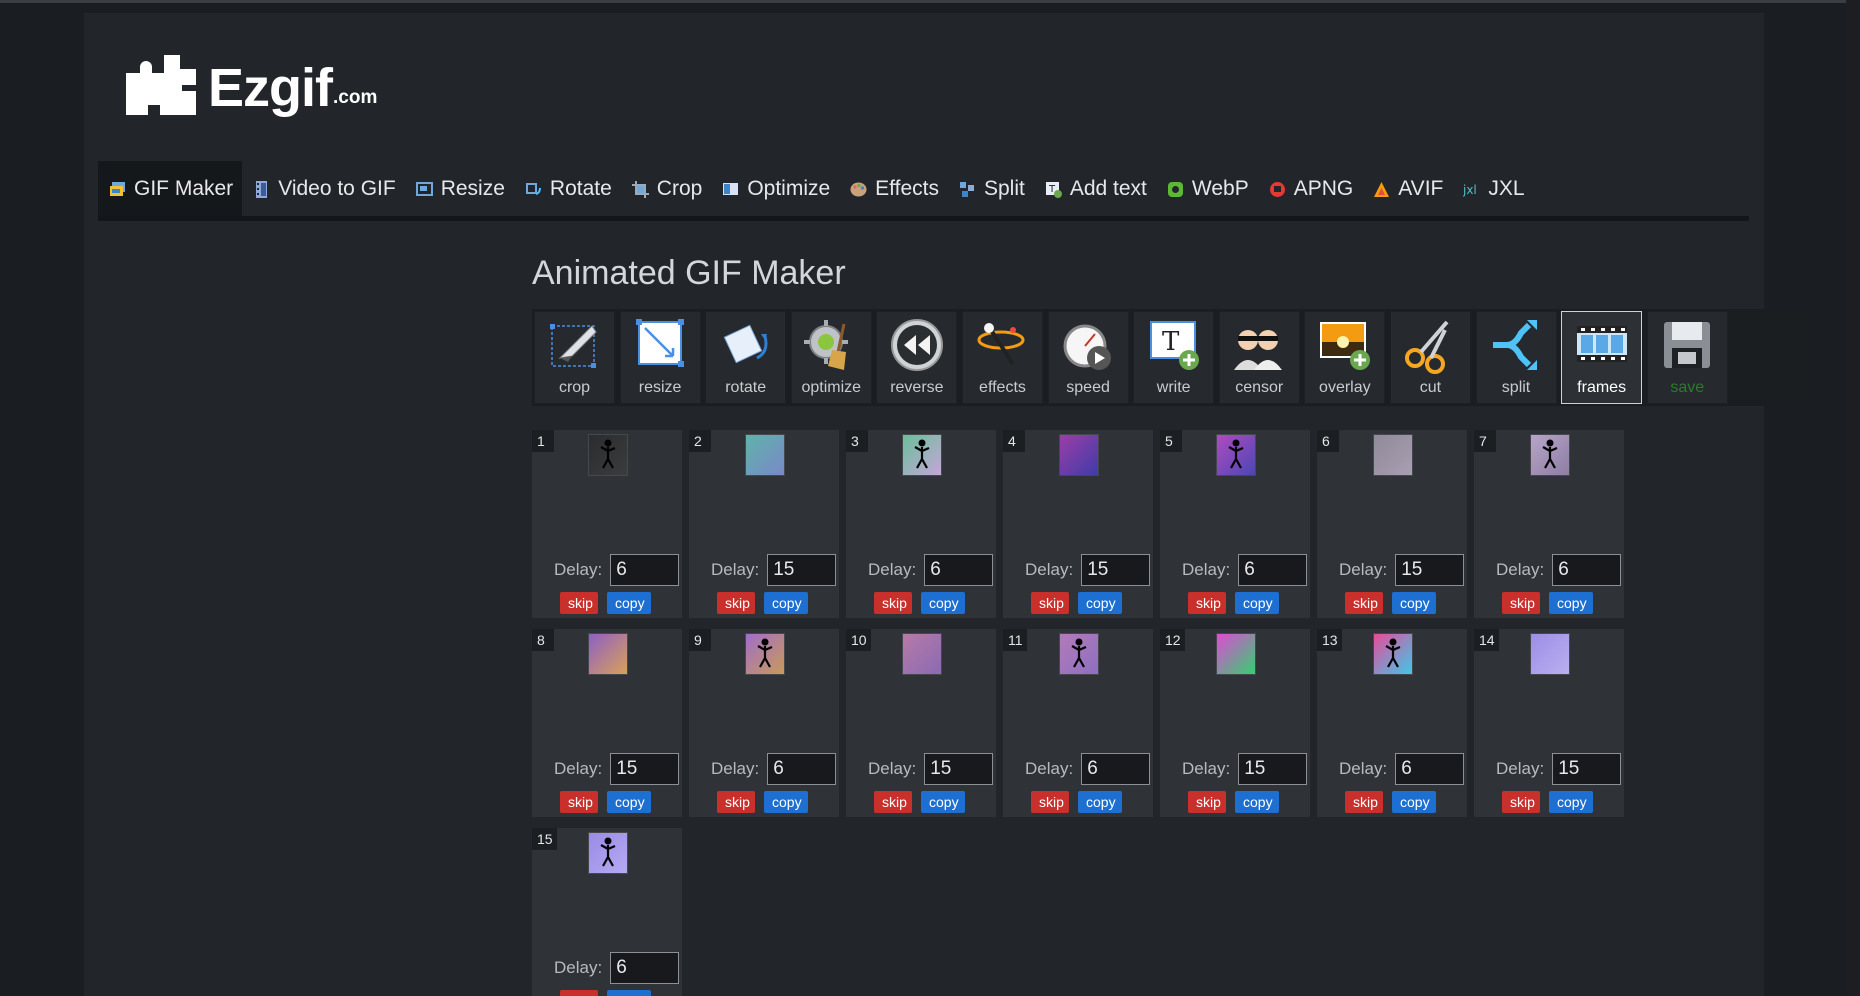 Image resolution: width=1860 pixels, height=996 pixels. Describe the element at coordinates (917, 357) in the screenshot. I see `tool-reverse-button: reverse` at that location.